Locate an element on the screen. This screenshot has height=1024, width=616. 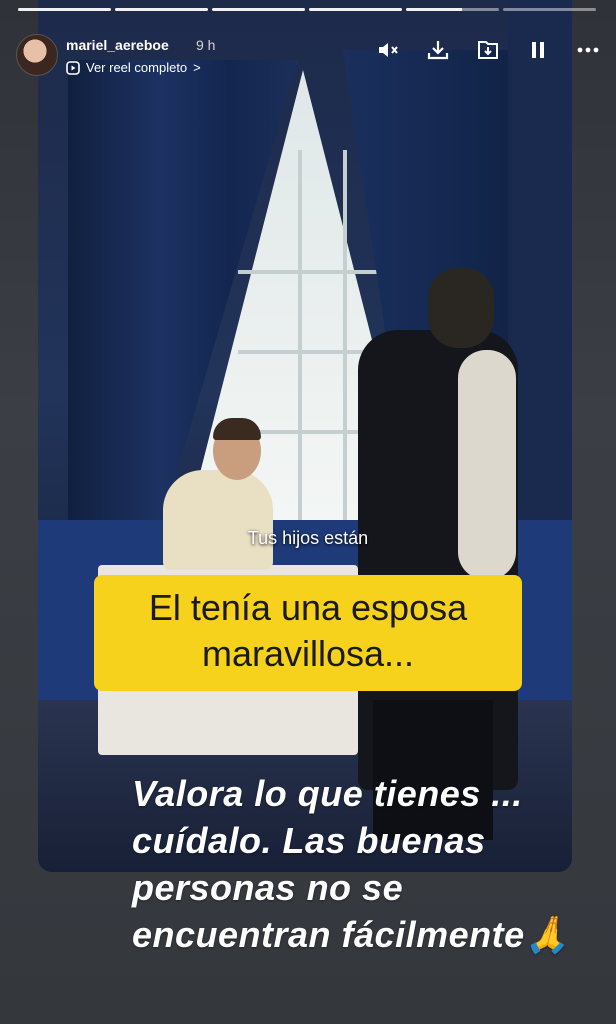
story-controls is located at coordinates (488, 50).